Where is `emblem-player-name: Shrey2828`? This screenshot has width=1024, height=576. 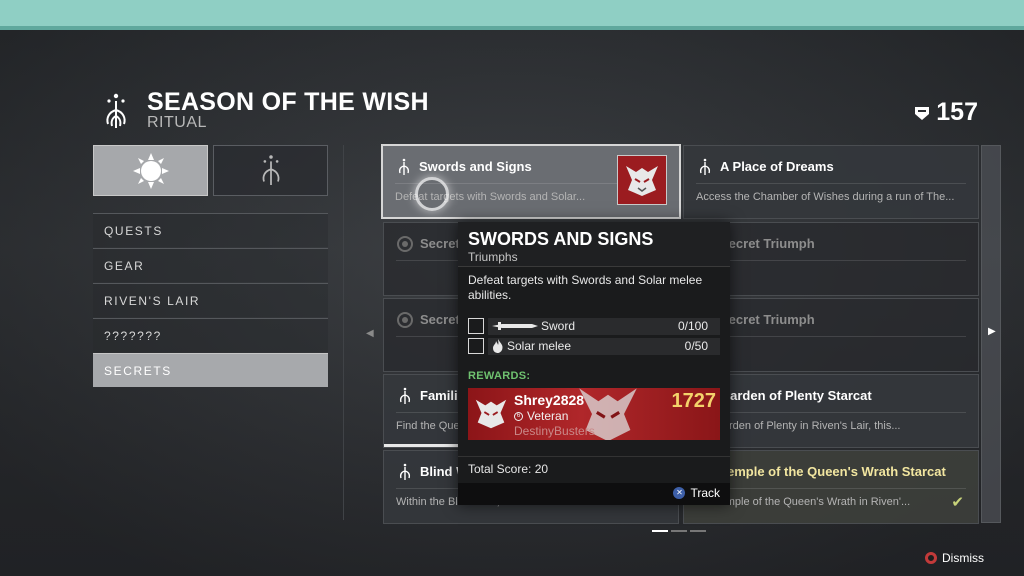
emblem-player-name: Shrey2828 is located at coordinates (549, 400).